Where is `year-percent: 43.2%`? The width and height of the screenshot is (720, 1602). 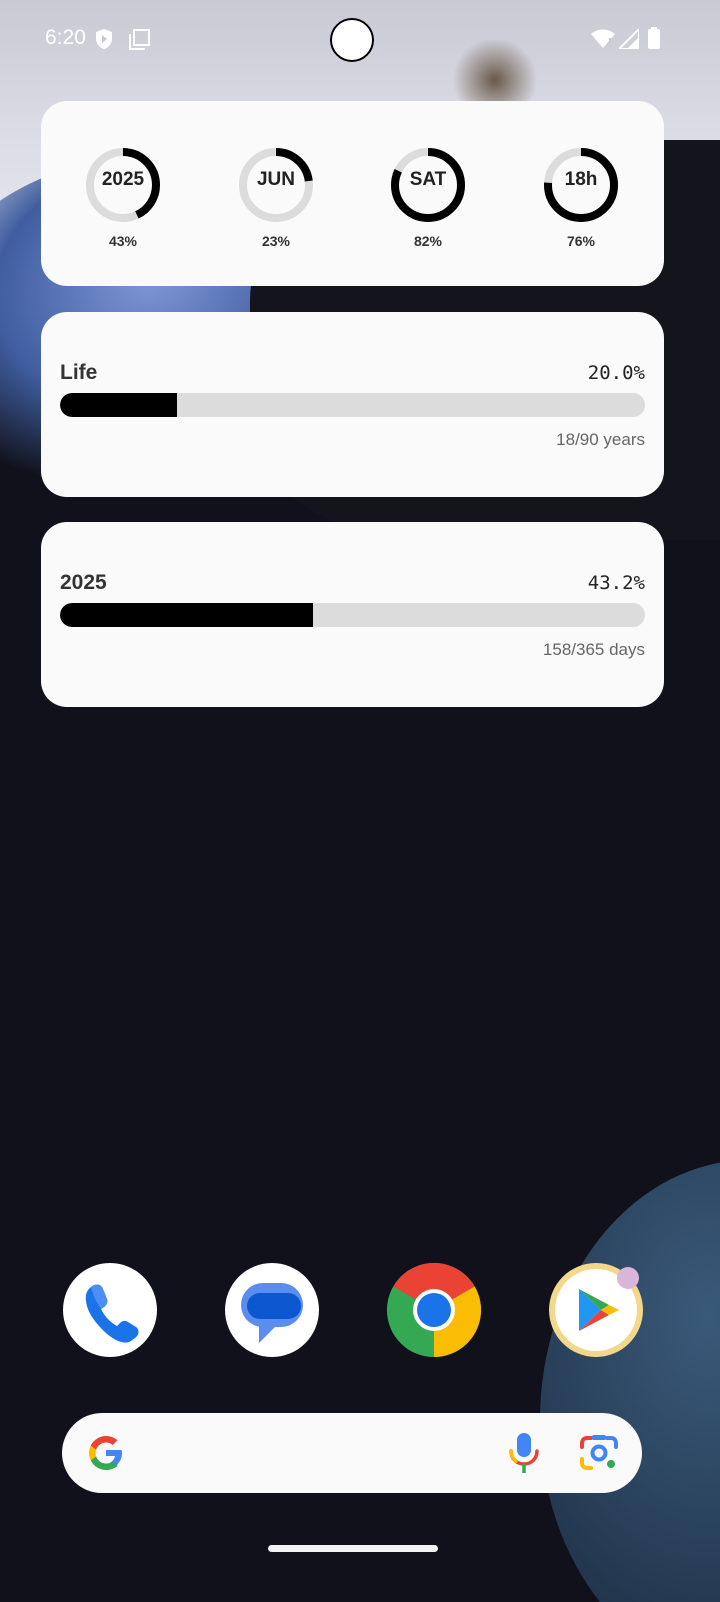
year-percent: 43.2% is located at coordinates (616, 583).